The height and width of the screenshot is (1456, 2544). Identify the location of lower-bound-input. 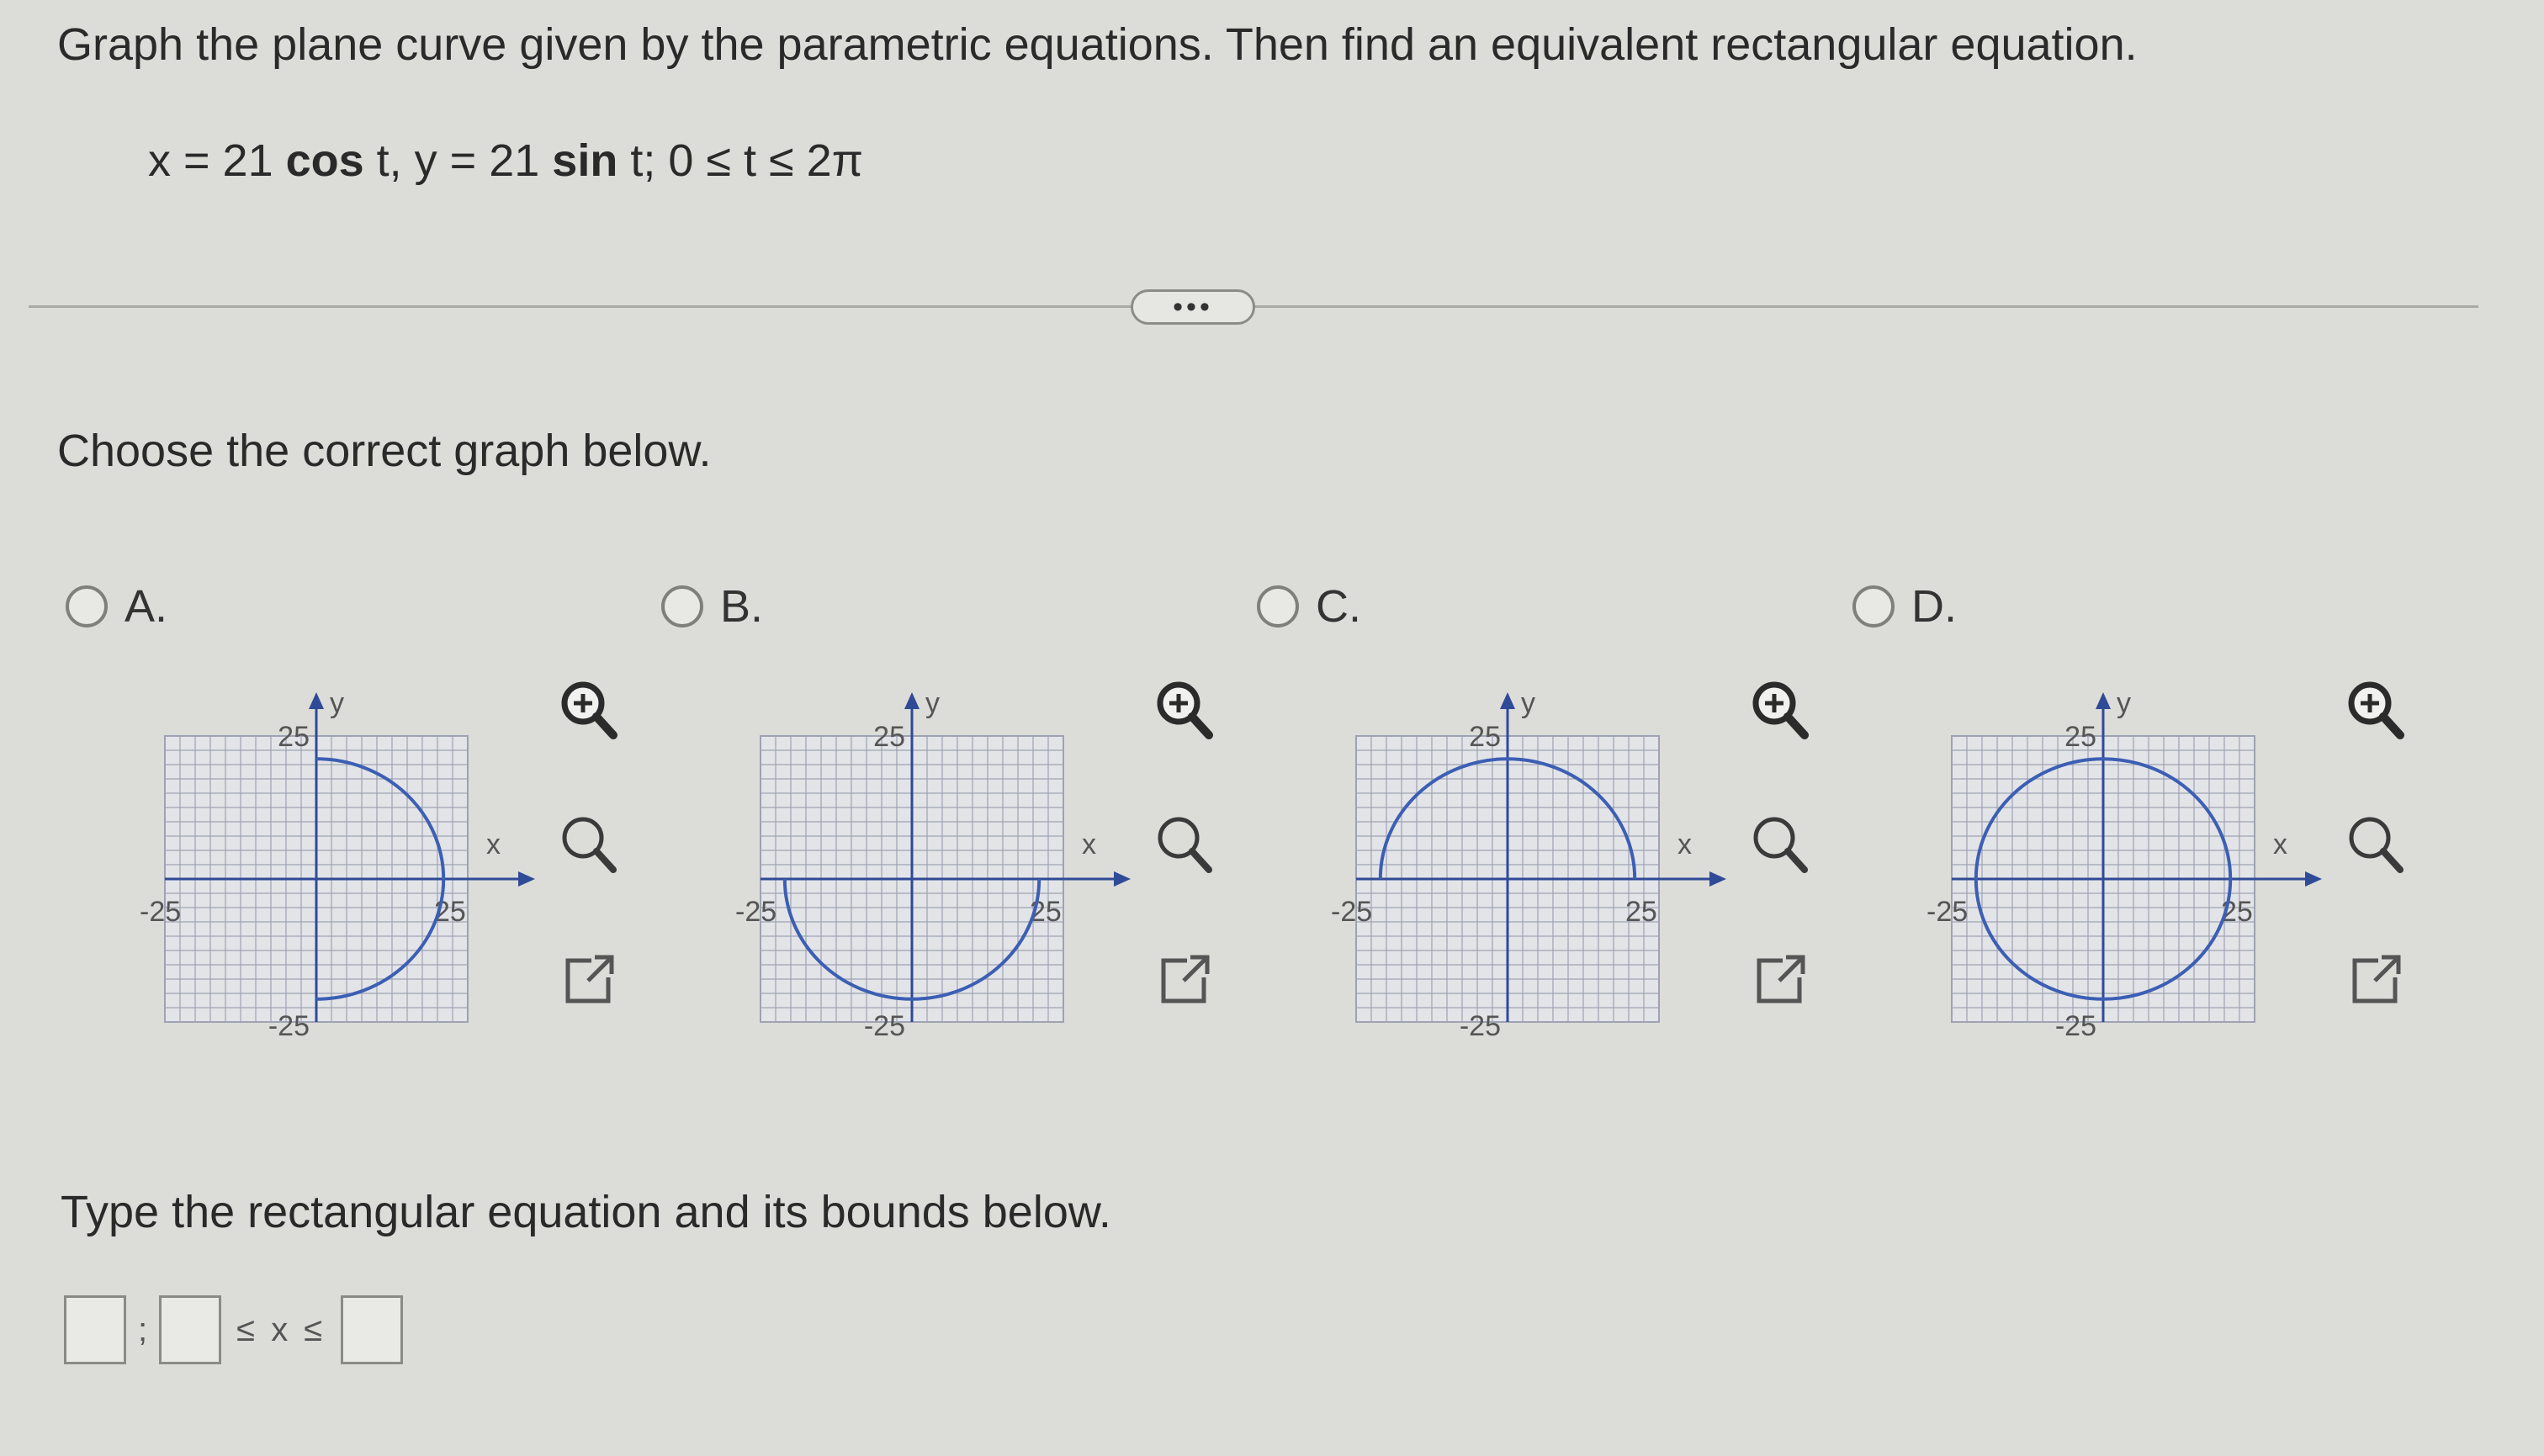
(190, 1329).